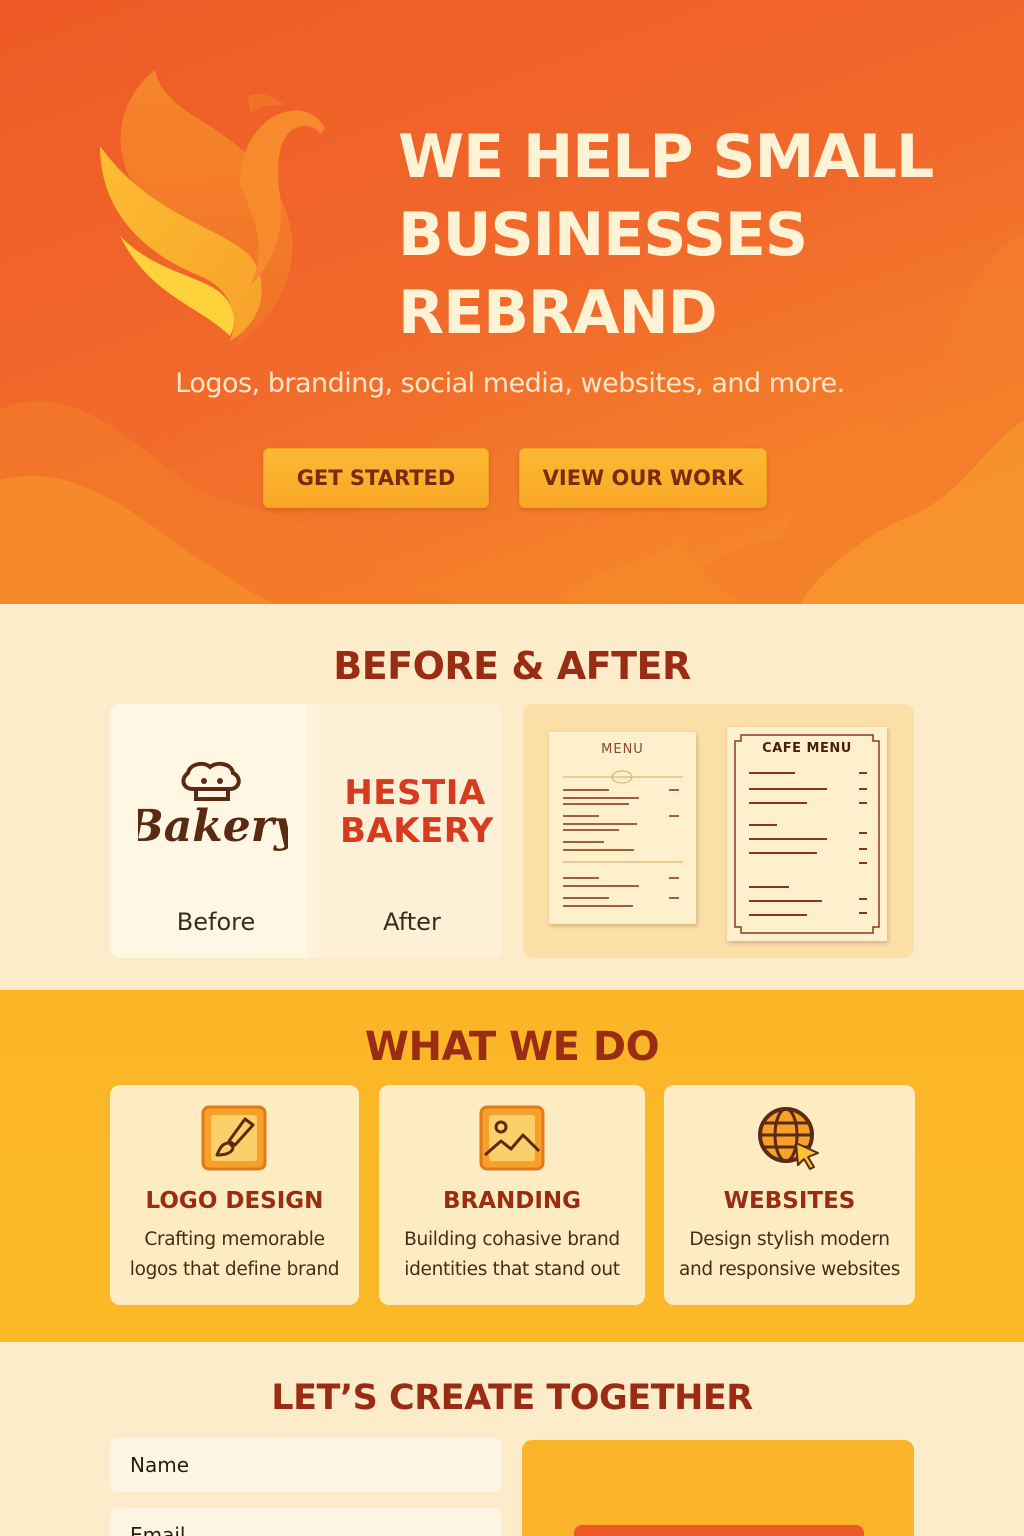 Image resolution: width=1024 pixels, height=1536 pixels. Describe the element at coordinates (603, 235) in the screenshot. I see `hero-headline-line: BUSINESSES` at that location.